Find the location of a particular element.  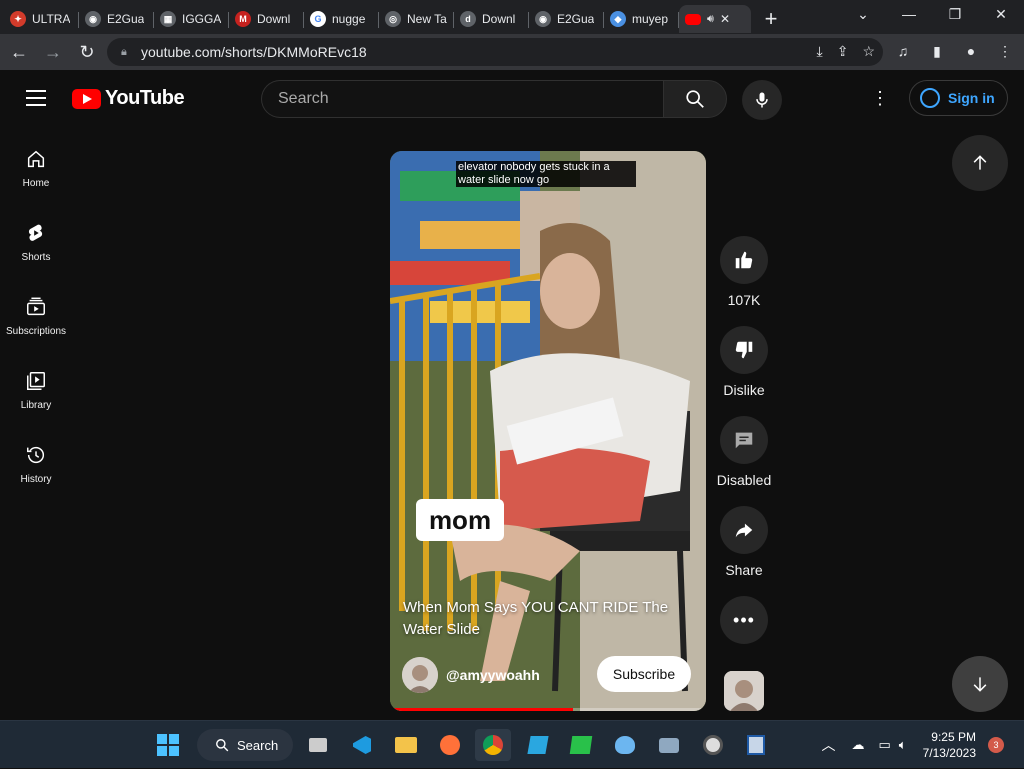

share-label: Share is located at coordinates (744, 570).